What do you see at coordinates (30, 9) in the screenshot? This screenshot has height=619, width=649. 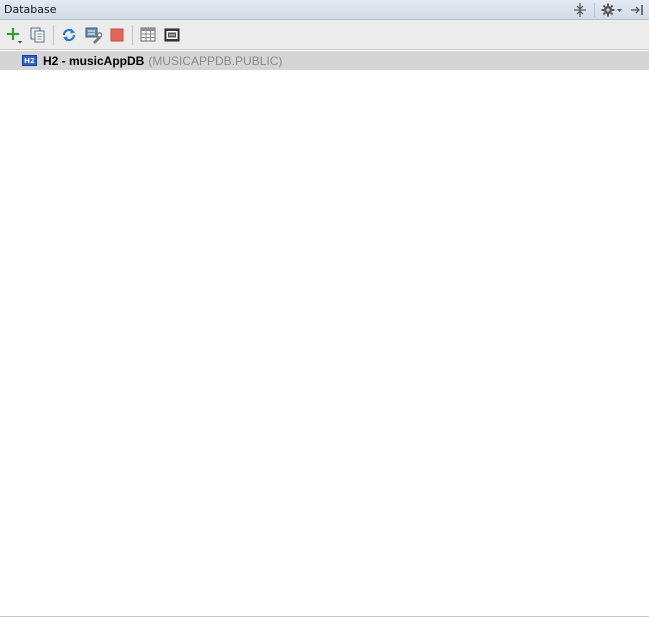 I see `panel-title: Database` at bounding box center [30, 9].